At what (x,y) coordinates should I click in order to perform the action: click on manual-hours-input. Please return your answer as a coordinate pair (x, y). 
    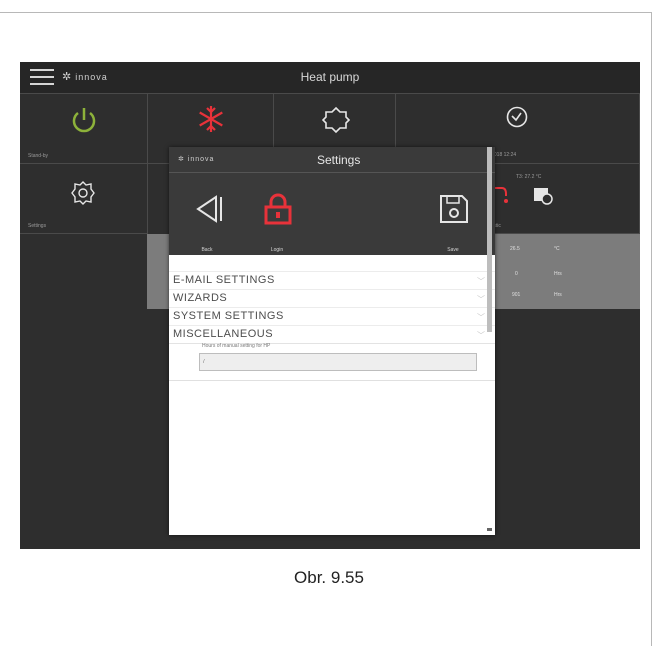
    Looking at the image, I should click on (338, 362).